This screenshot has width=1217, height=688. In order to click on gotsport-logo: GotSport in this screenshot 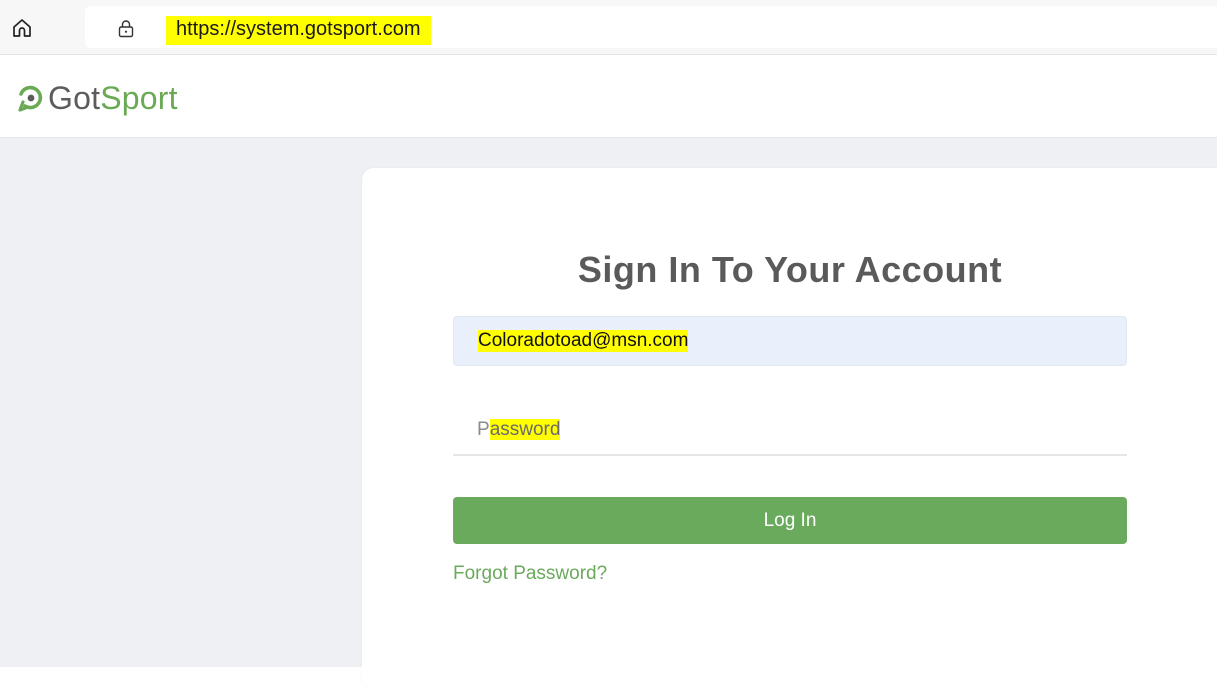, I will do `click(97, 98)`.